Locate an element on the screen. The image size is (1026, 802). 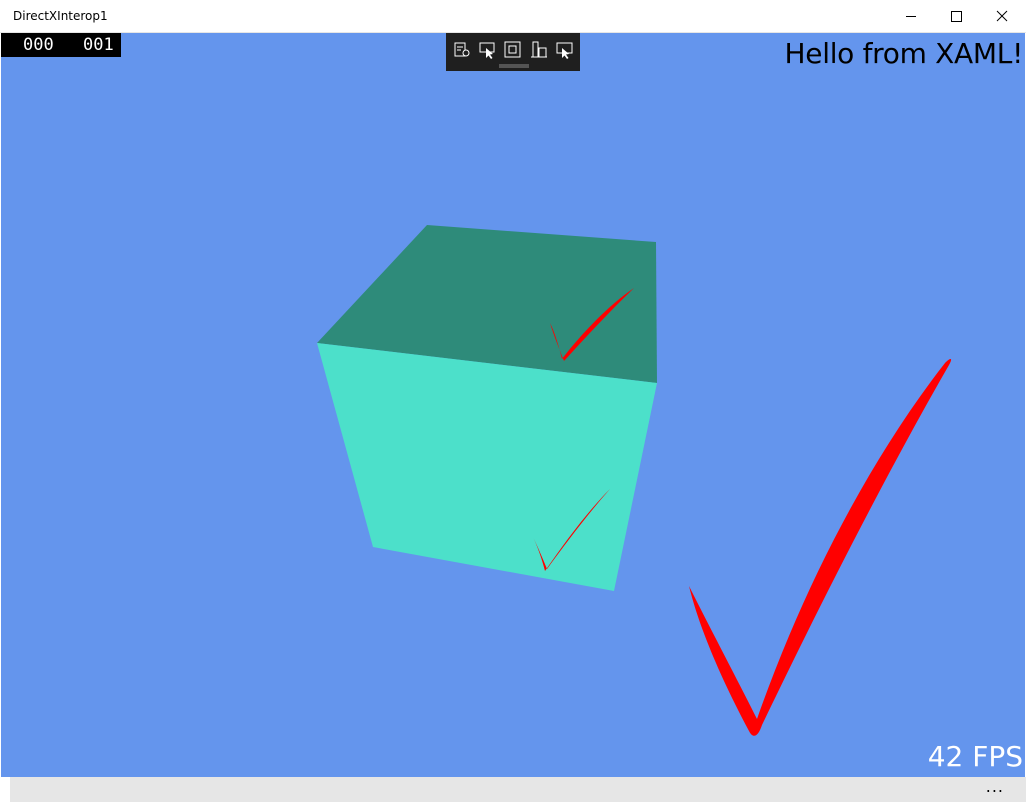
toolbar-drag-grip is located at coordinates (514, 66).